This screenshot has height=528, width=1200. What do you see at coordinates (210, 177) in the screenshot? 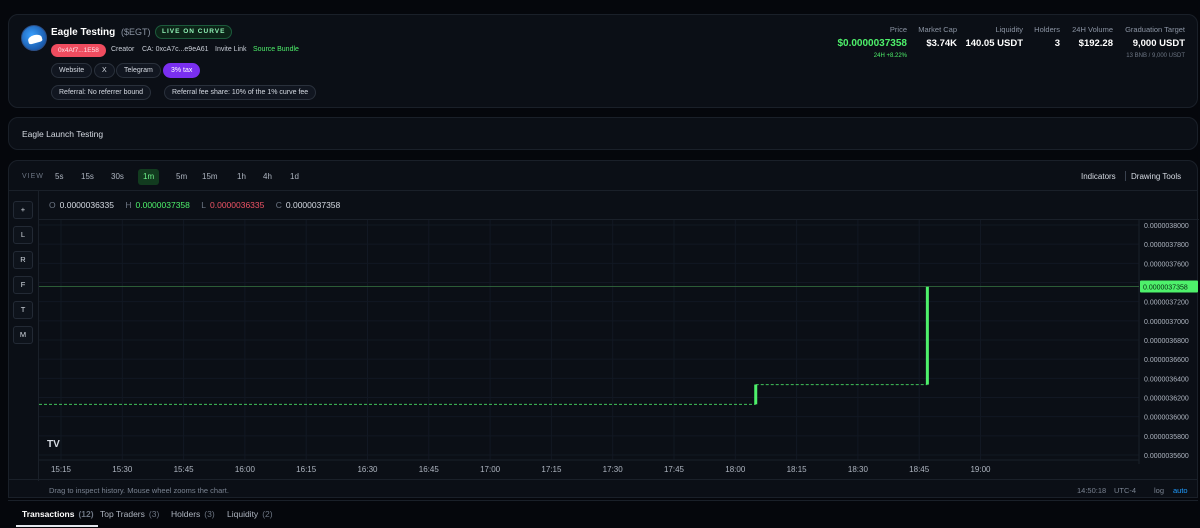
I see `timeframe-15m: 15m` at bounding box center [210, 177].